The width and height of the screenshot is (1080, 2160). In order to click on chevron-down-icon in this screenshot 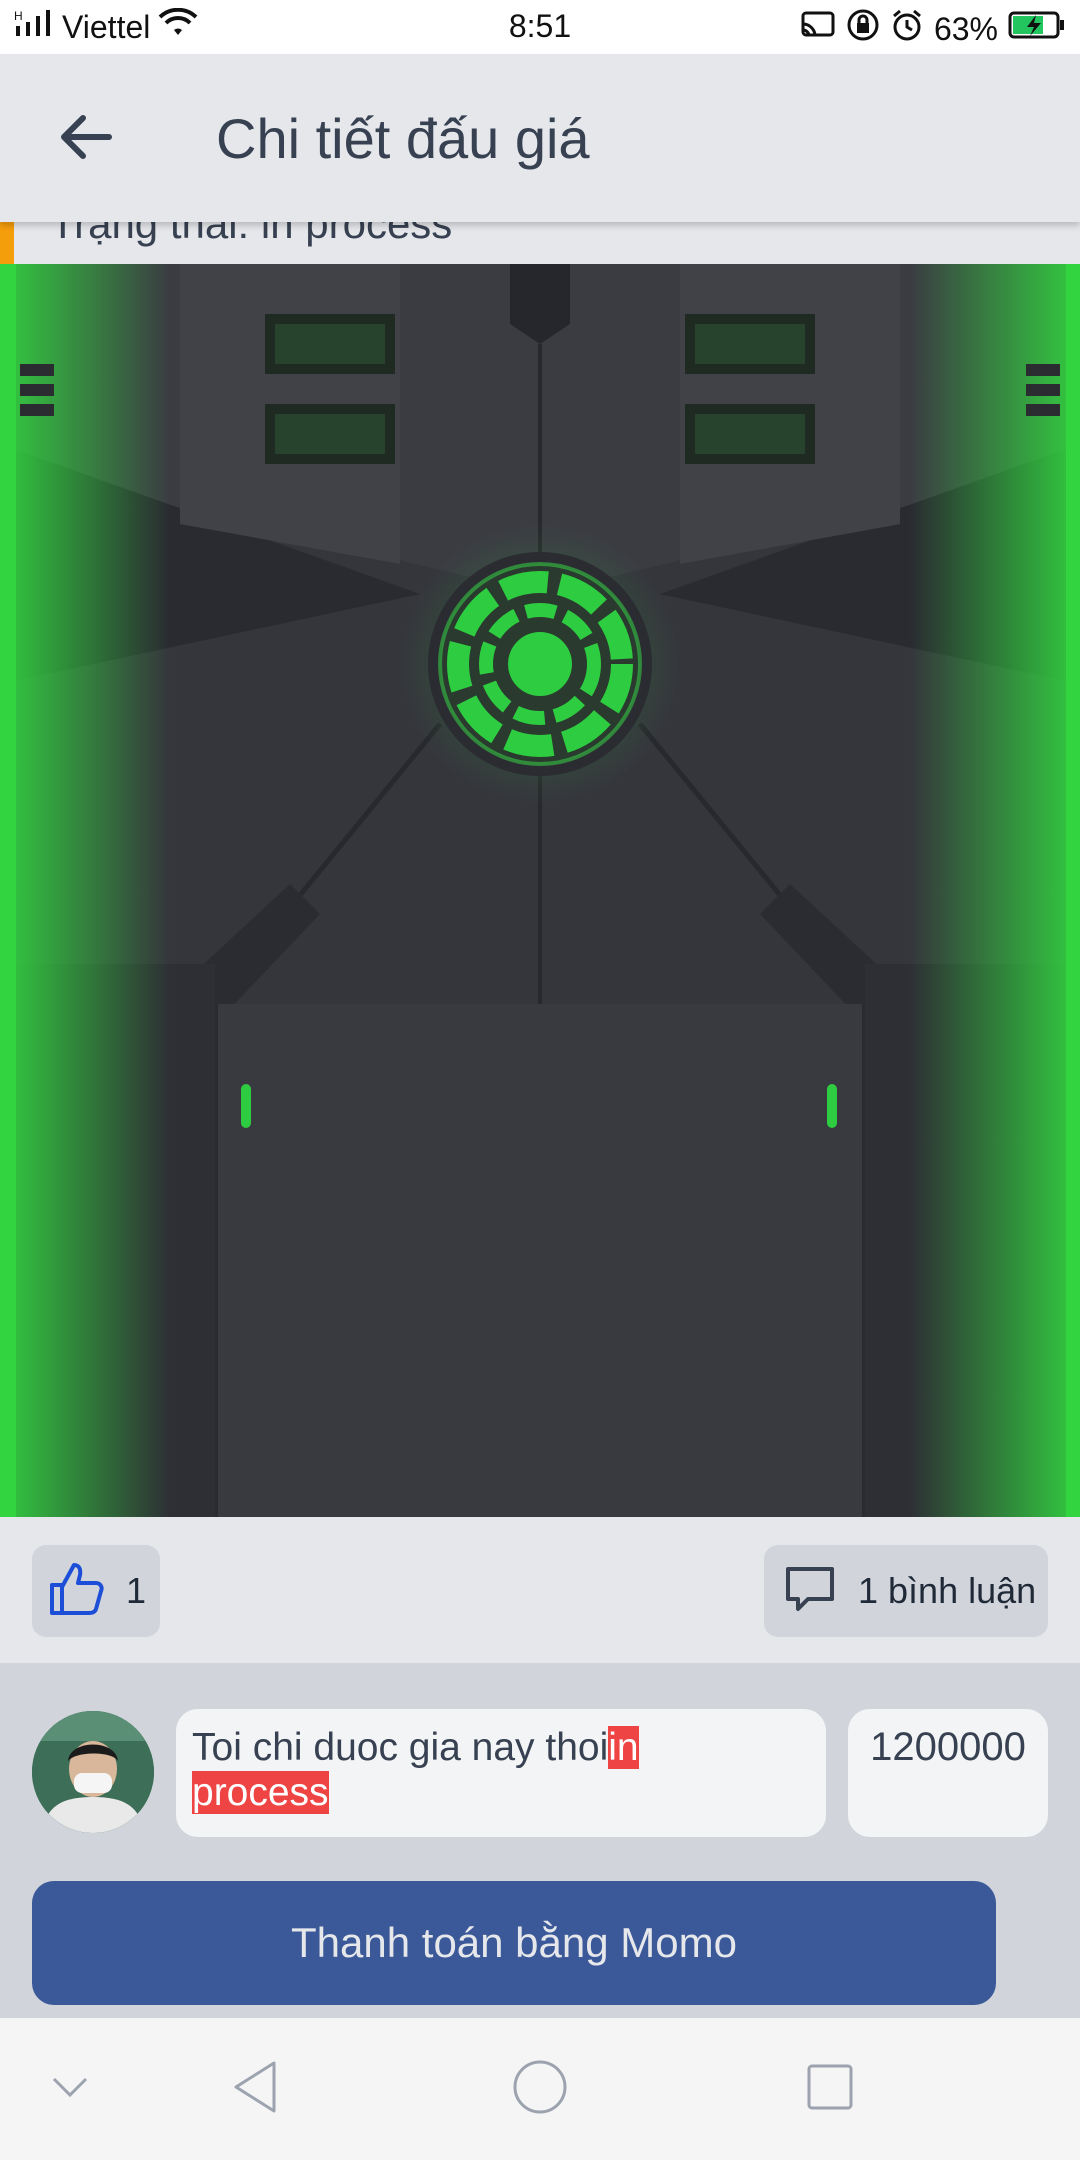, I will do `click(70, 2089)`.